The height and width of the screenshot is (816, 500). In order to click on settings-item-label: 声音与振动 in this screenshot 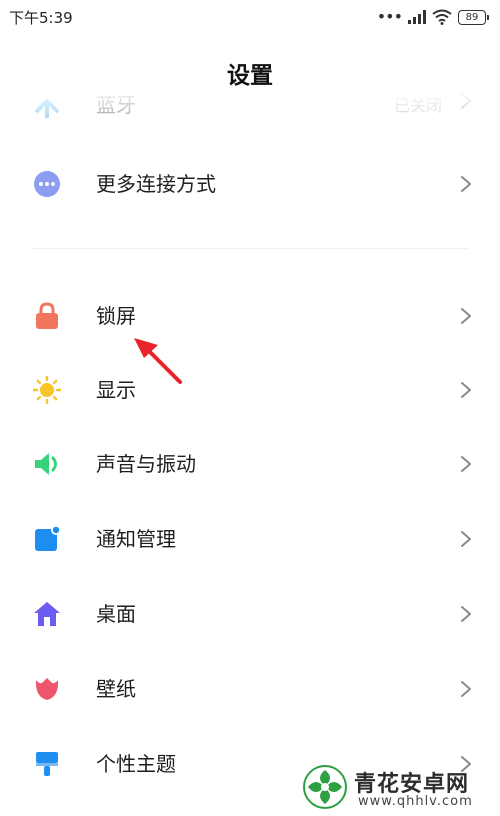, I will do `click(146, 464)`.